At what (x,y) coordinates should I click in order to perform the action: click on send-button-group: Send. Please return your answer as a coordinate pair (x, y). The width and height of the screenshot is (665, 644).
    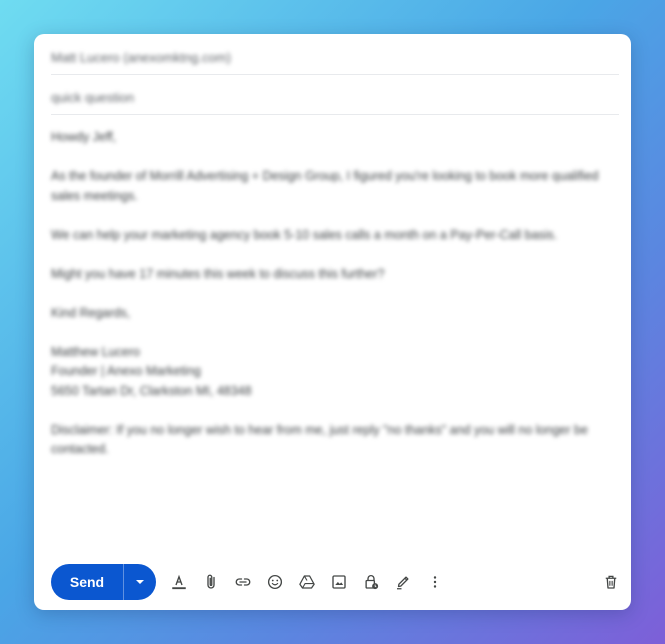
    Looking at the image, I should click on (103, 582).